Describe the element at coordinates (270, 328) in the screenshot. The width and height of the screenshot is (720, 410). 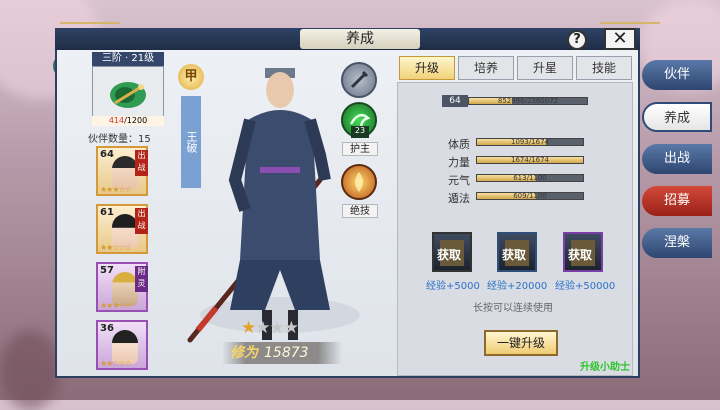
I see `character-stars: ★★★★` at that location.